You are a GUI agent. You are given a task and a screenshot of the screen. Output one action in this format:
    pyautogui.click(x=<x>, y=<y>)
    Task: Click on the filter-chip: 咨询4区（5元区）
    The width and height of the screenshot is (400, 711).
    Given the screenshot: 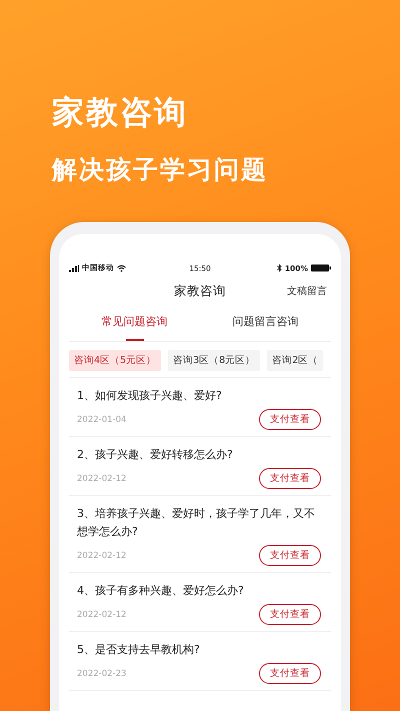 What is the action you would take?
    pyautogui.click(x=115, y=360)
    